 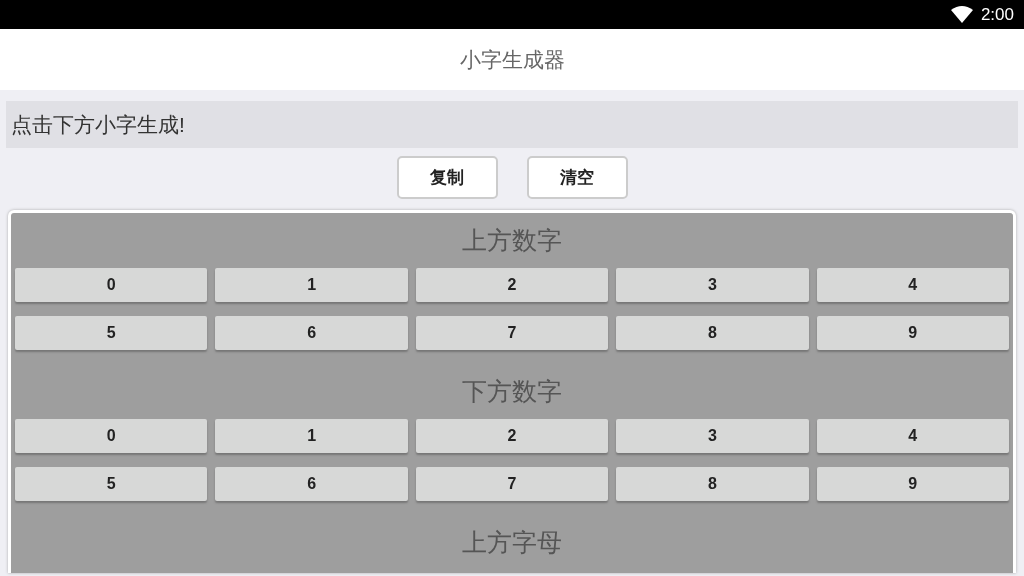 What do you see at coordinates (512, 542) in the screenshot?
I see `section-title: 上方字母` at bounding box center [512, 542].